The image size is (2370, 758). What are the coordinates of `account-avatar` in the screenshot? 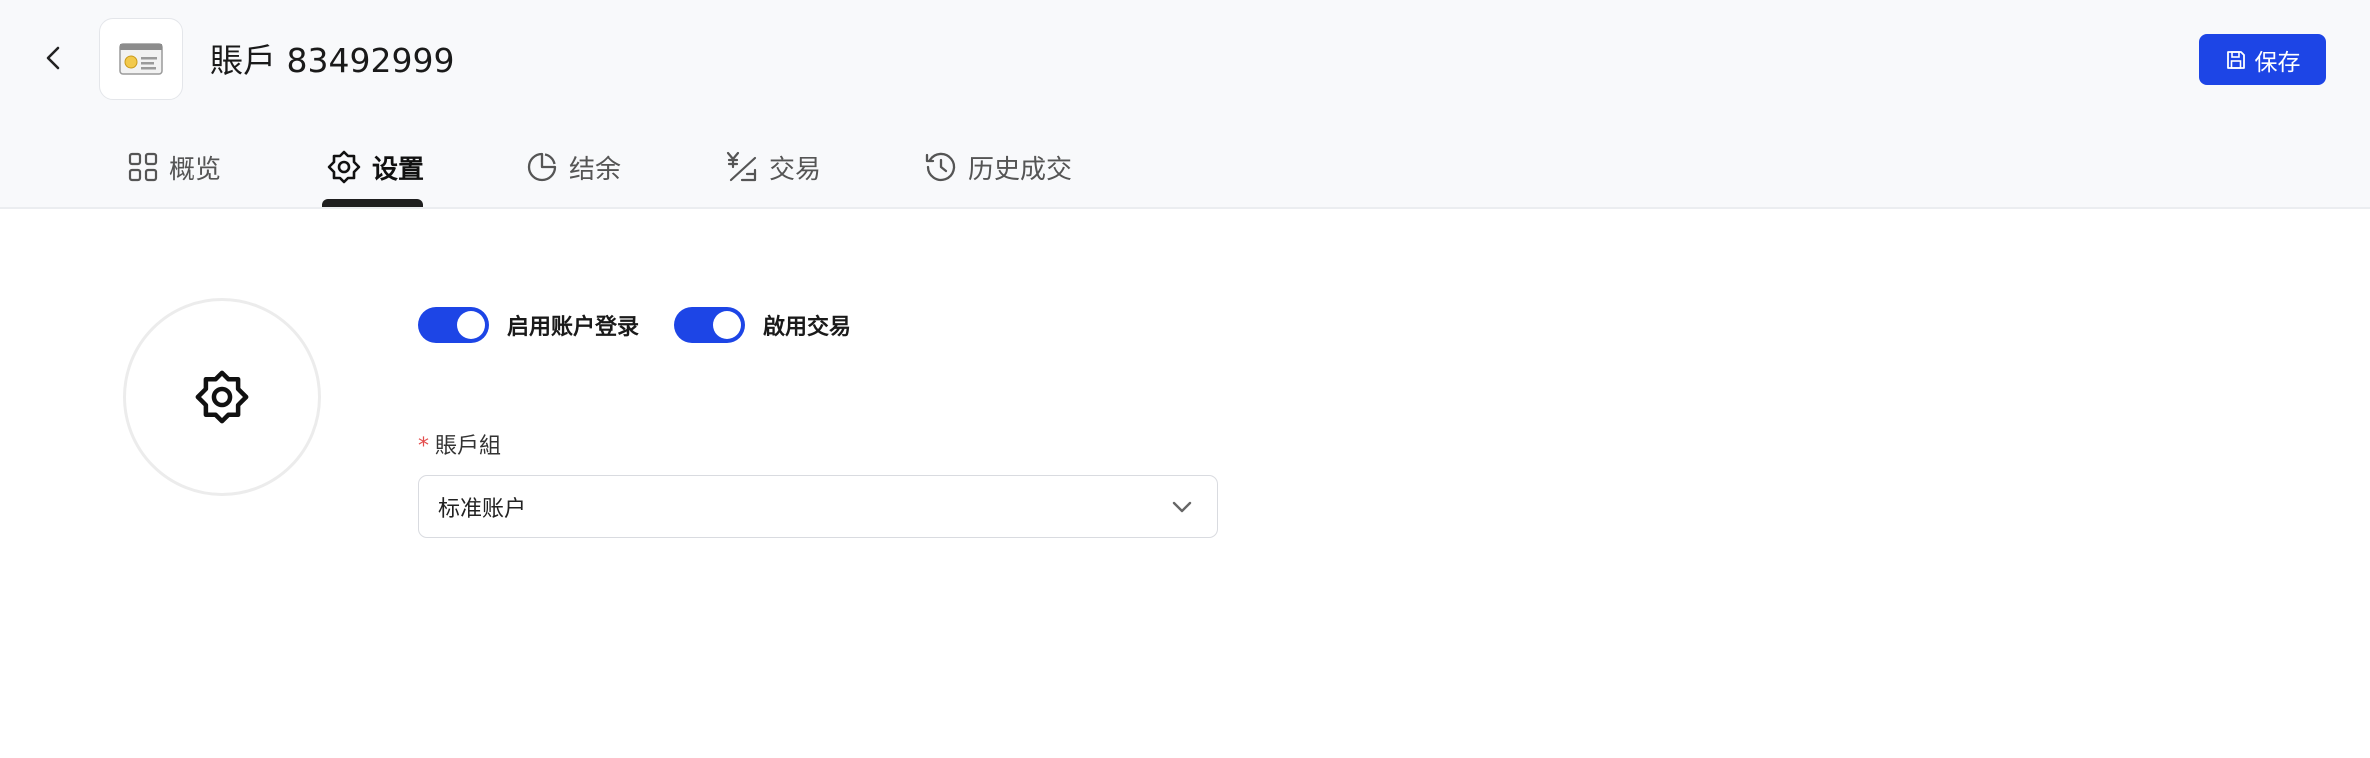 It's located at (141, 59).